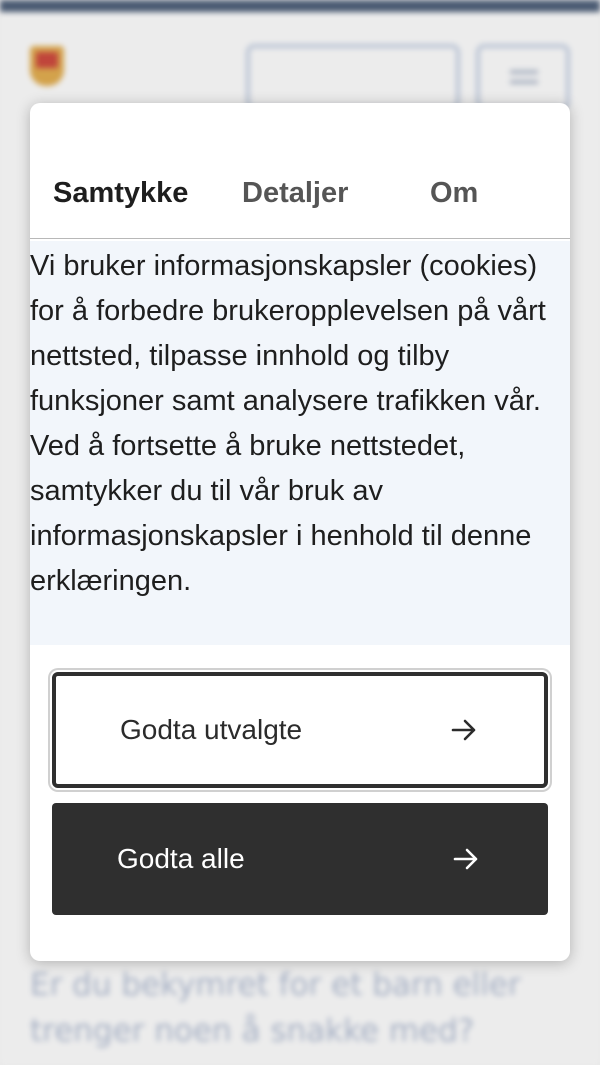 The image size is (600, 1065). I want to click on accept-selected-button: Godta utvalgte, so click(300, 730).